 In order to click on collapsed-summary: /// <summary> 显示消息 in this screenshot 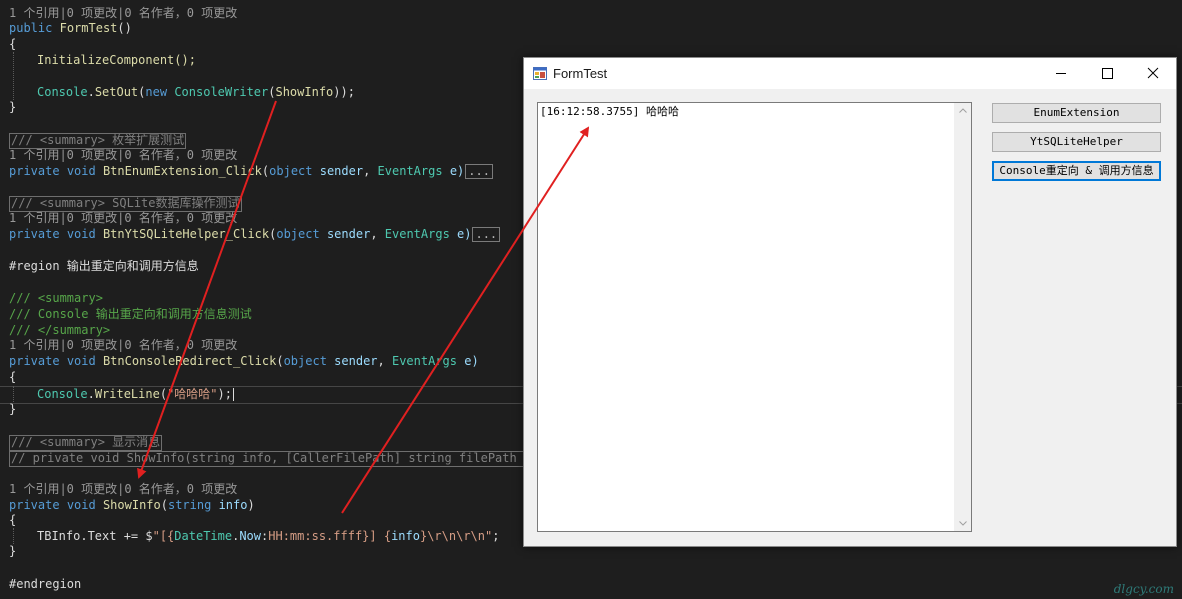, I will do `click(86, 442)`.